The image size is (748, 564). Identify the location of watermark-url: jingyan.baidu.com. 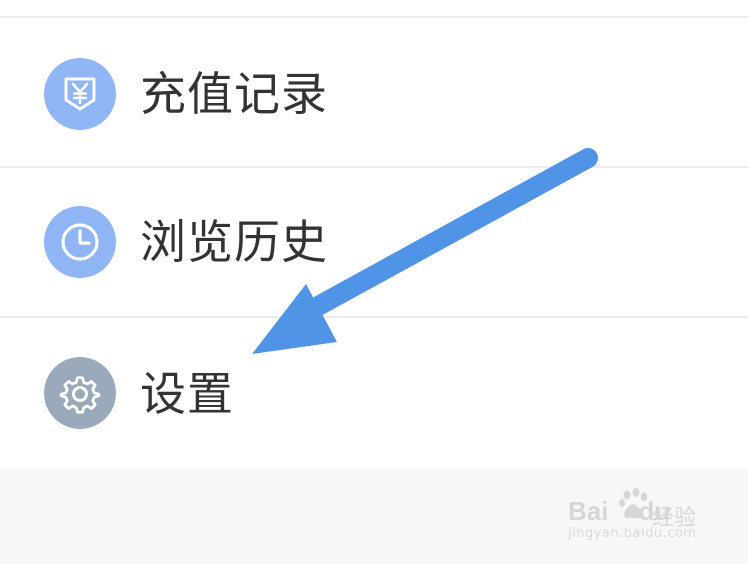
(632, 533).